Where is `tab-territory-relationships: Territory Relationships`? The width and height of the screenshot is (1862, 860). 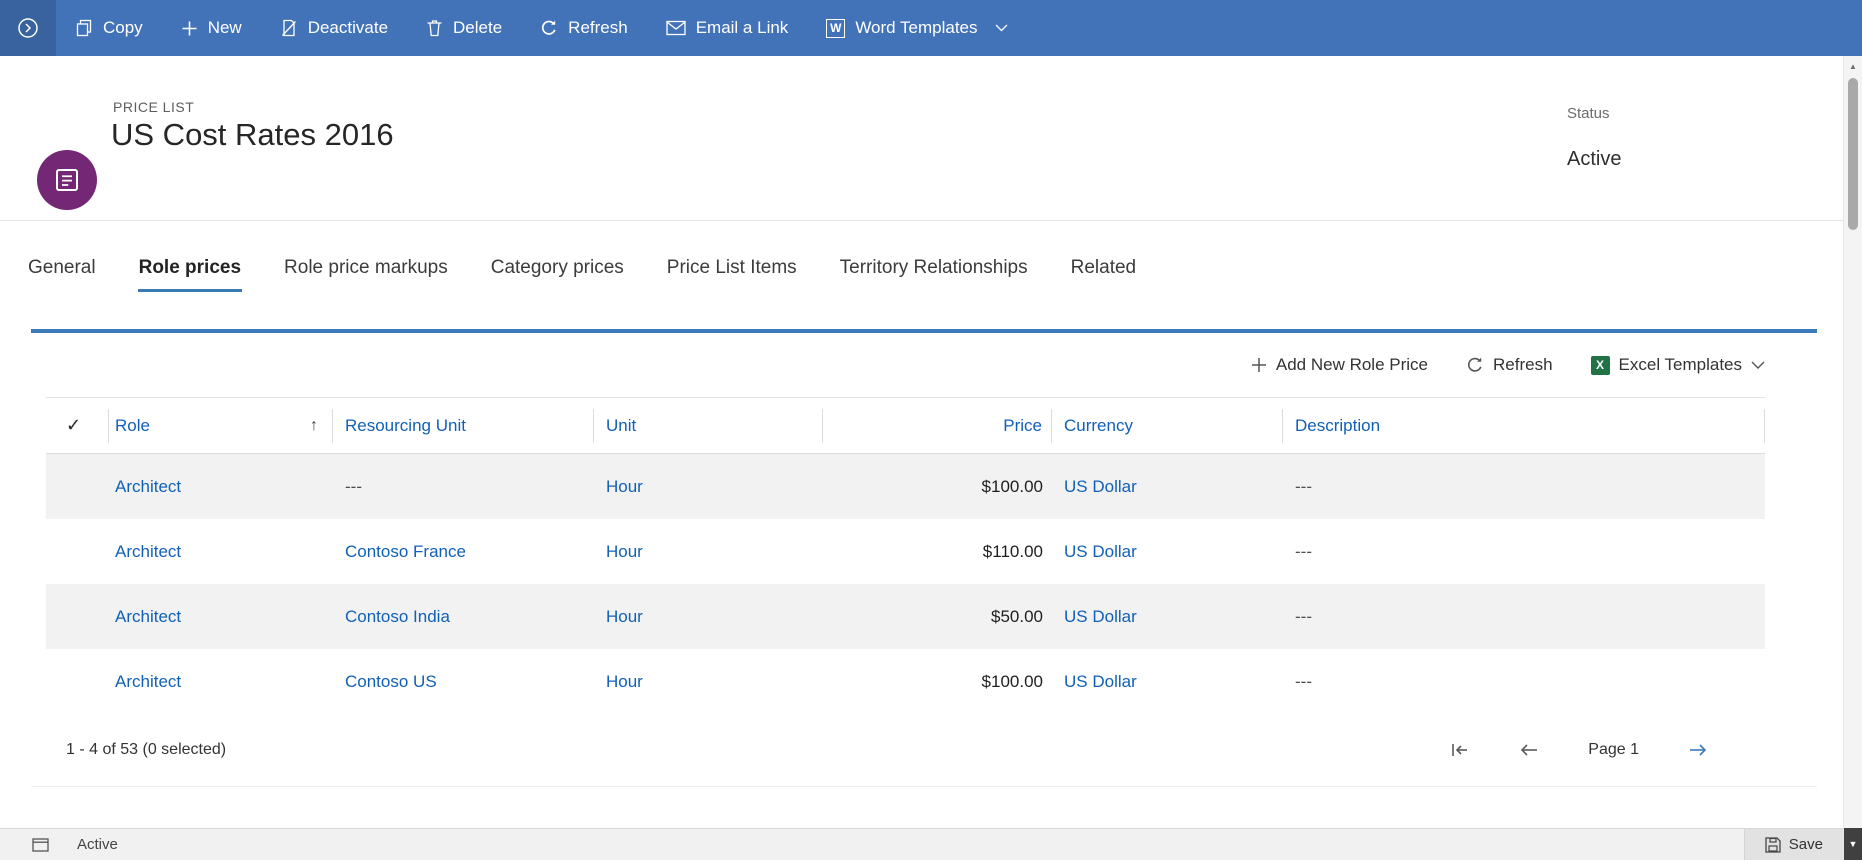
tab-territory-relationships: Territory Relationships is located at coordinates (934, 267).